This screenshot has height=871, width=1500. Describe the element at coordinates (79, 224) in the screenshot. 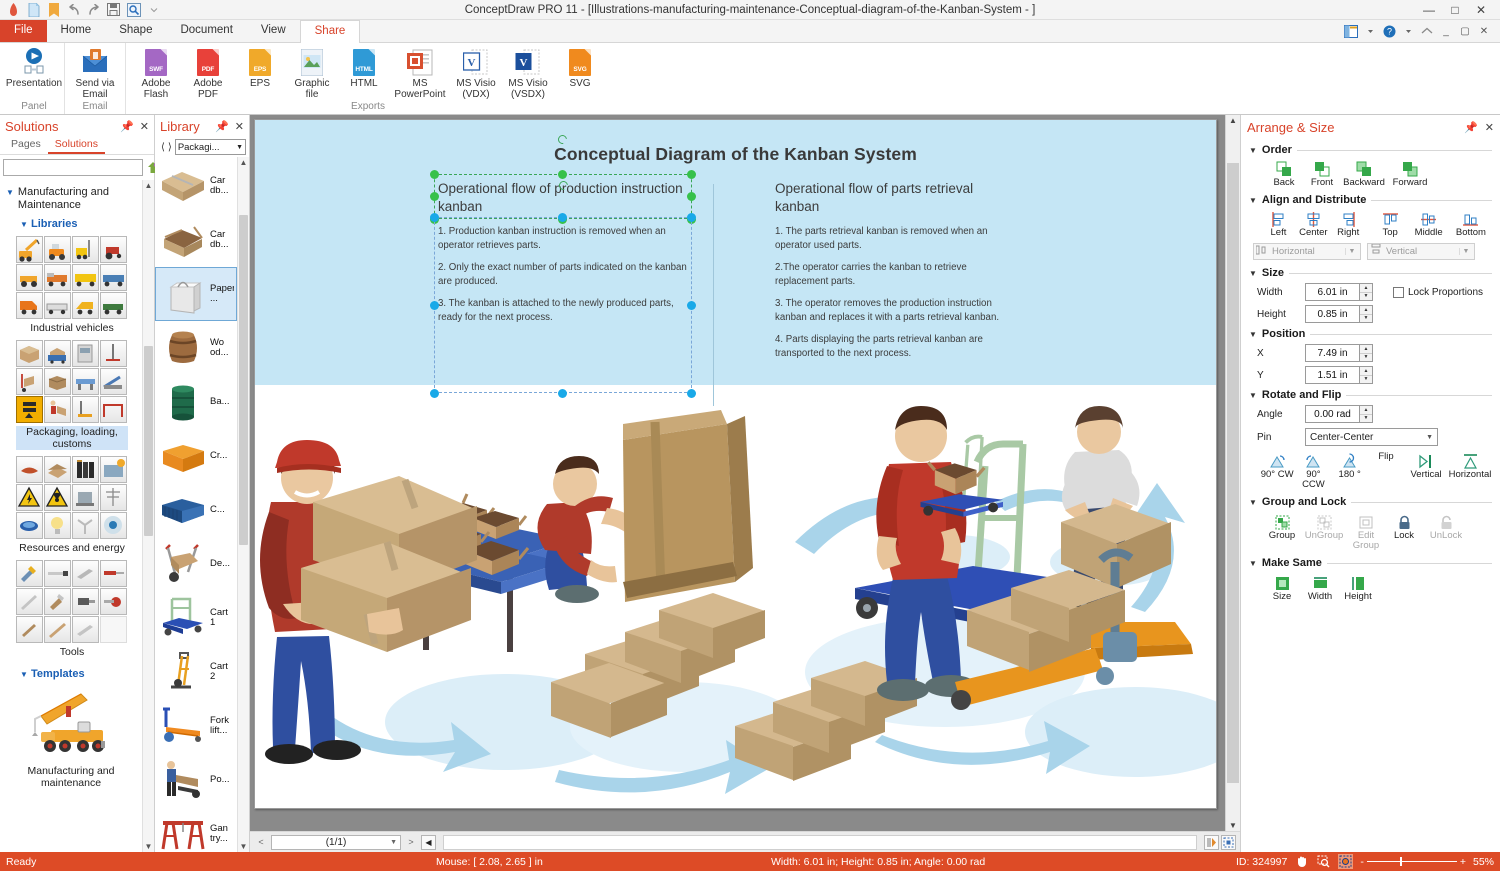

I see `solutions-libraries-header: ▼ Libraries` at that location.